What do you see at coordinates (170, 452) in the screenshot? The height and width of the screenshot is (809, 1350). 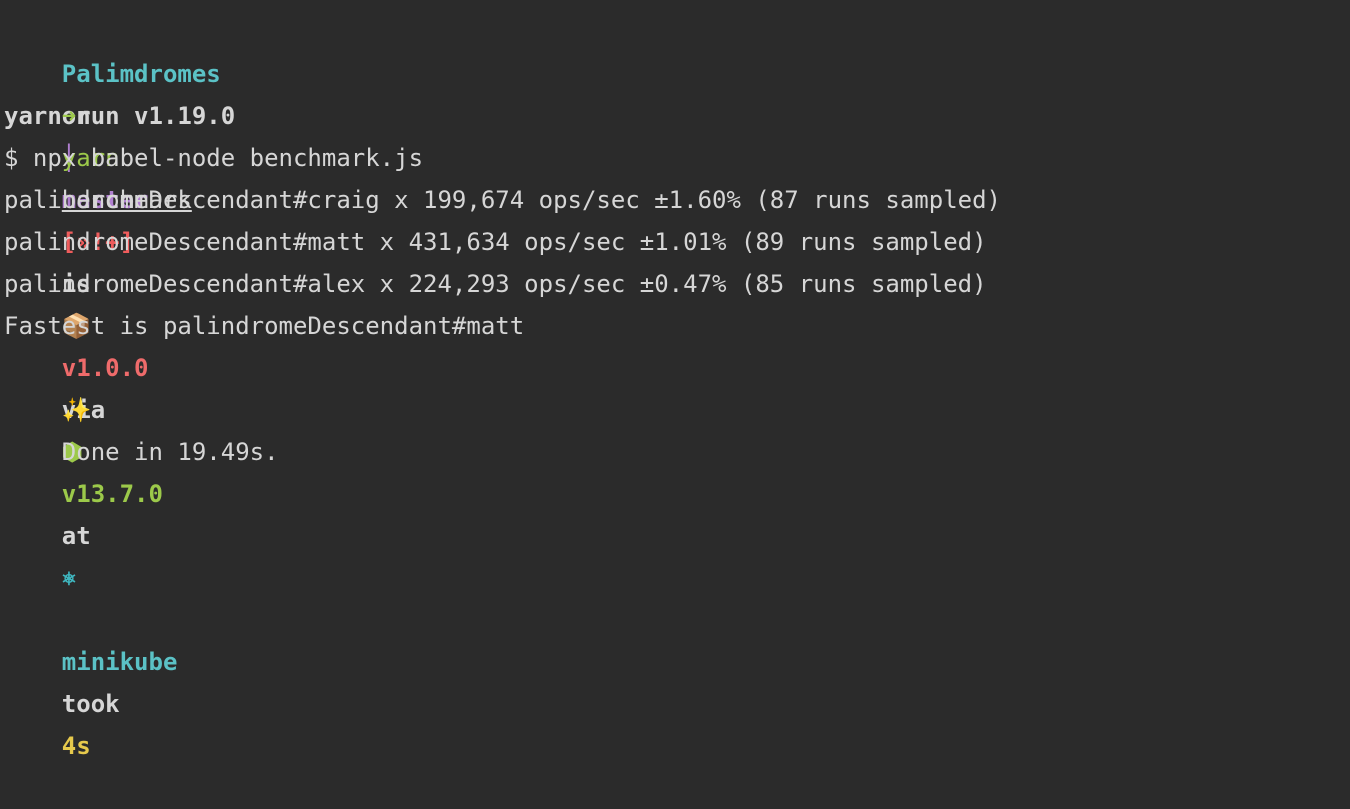 I see `done-text: Done in 19.49s.` at bounding box center [170, 452].